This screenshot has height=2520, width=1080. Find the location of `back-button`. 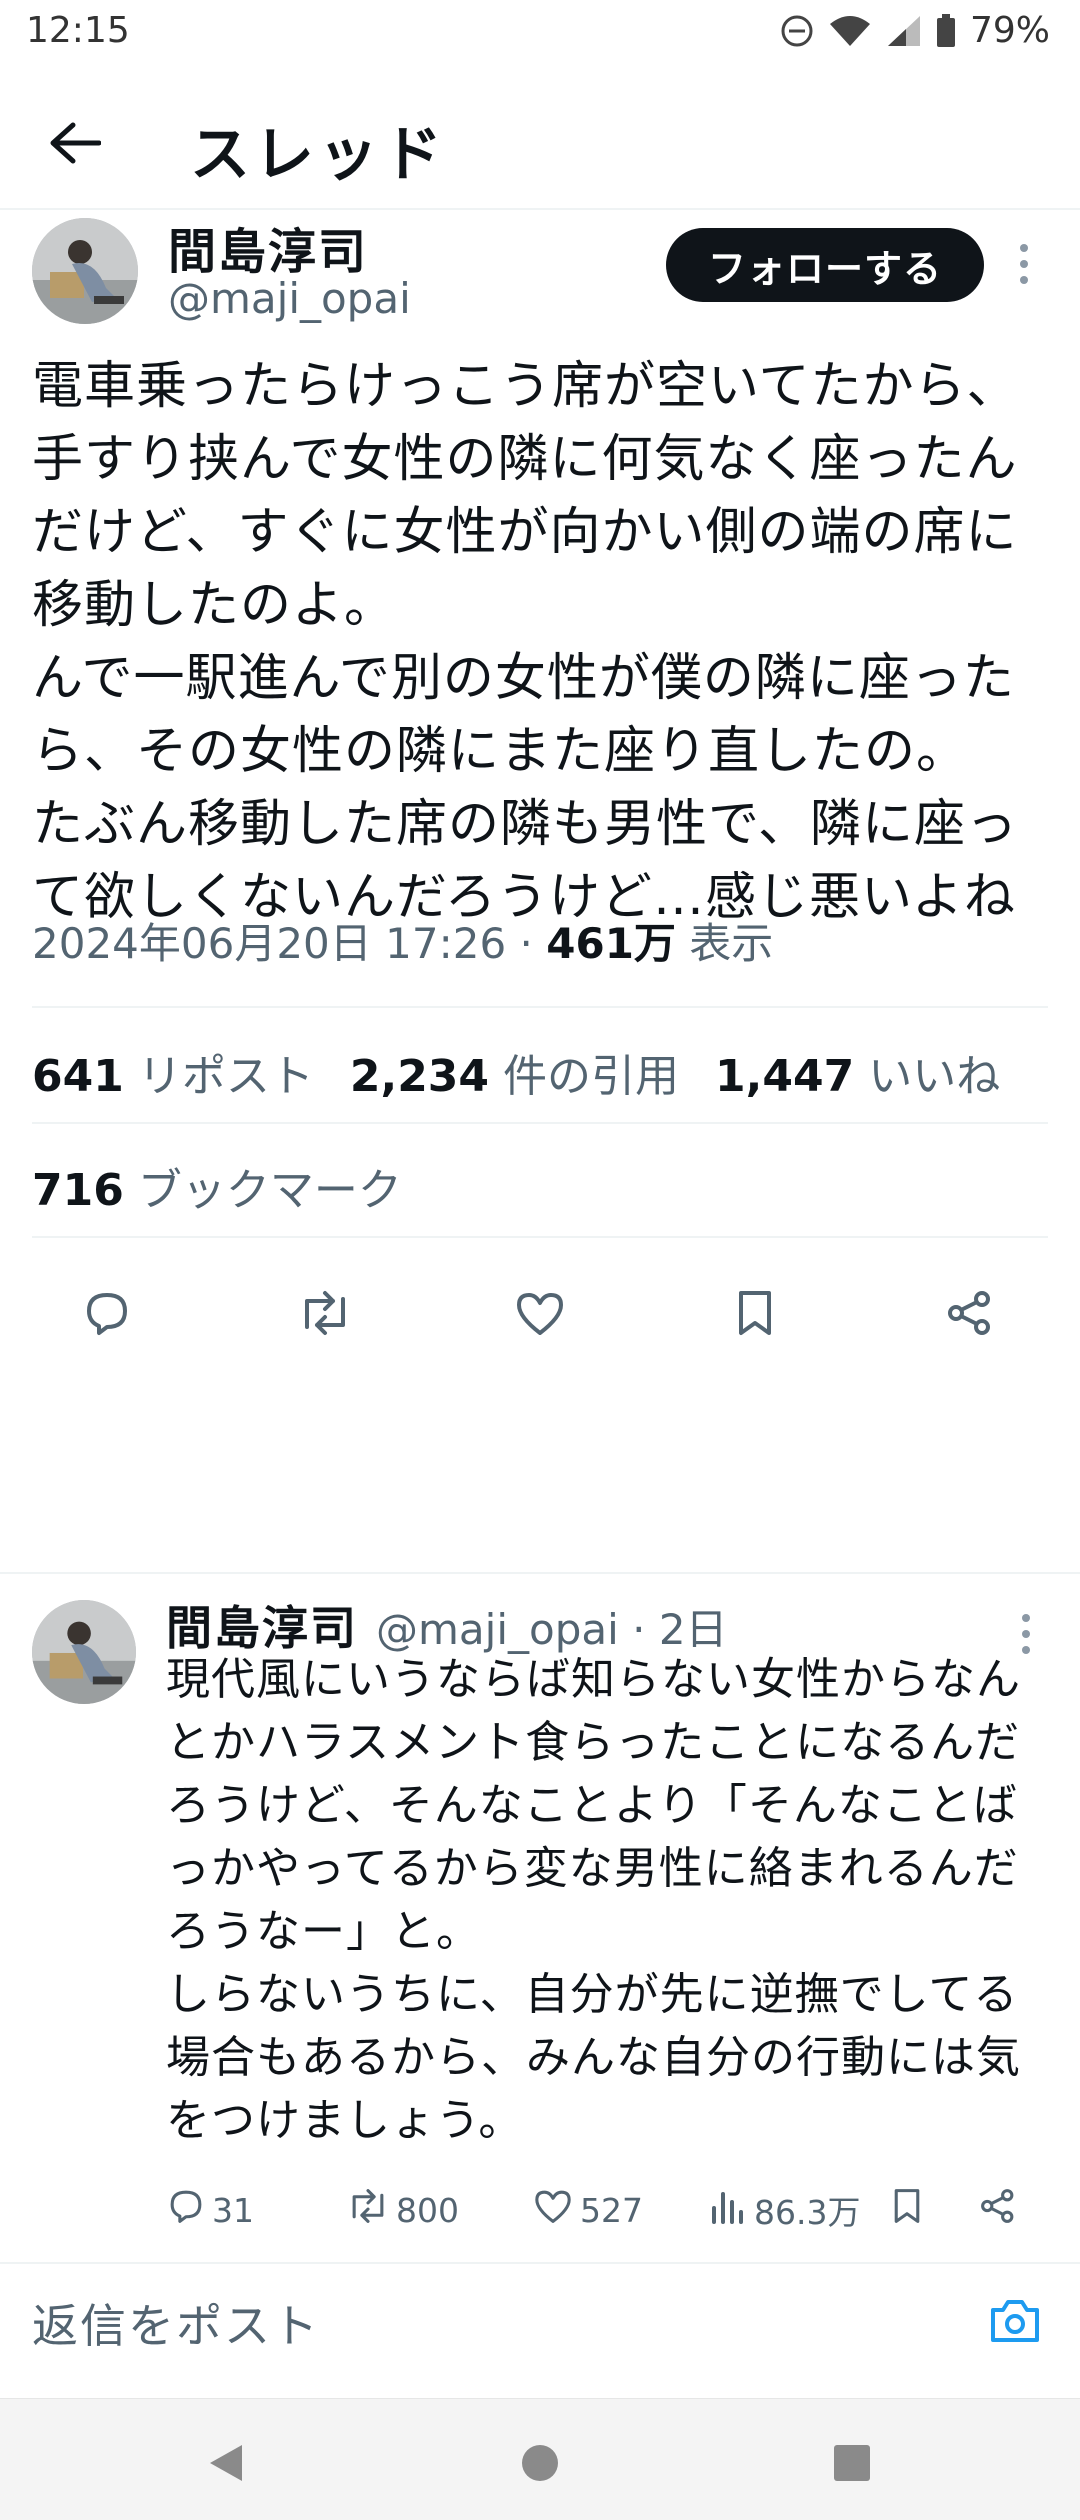

back-button is located at coordinates (75, 145).